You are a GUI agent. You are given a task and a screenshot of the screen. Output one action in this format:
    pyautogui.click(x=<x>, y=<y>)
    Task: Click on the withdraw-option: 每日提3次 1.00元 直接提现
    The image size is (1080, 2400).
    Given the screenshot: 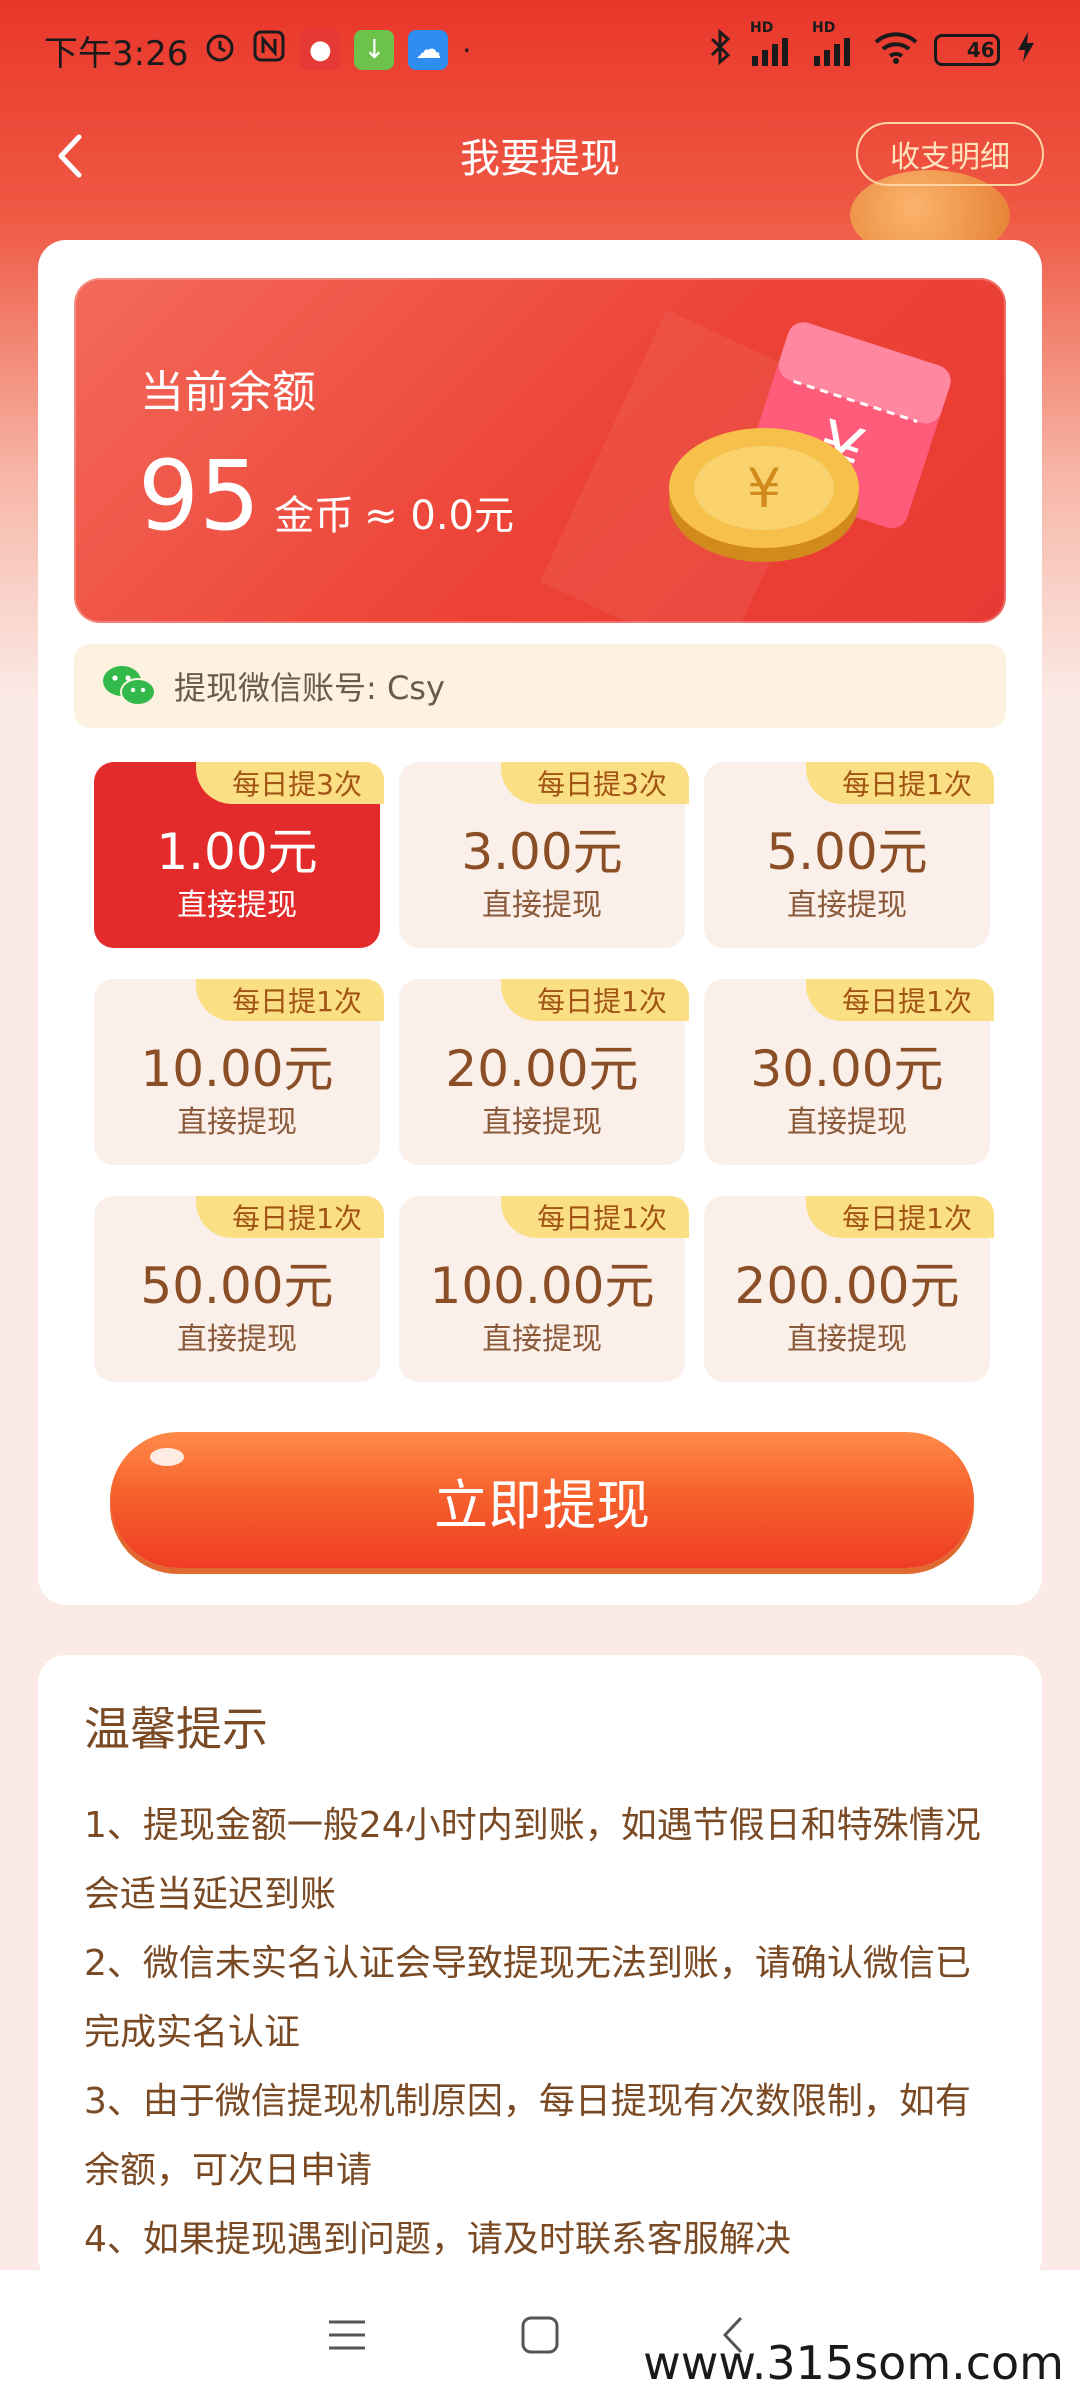 What is the action you would take?
    pyautogui.click(x=239, y=855)
    